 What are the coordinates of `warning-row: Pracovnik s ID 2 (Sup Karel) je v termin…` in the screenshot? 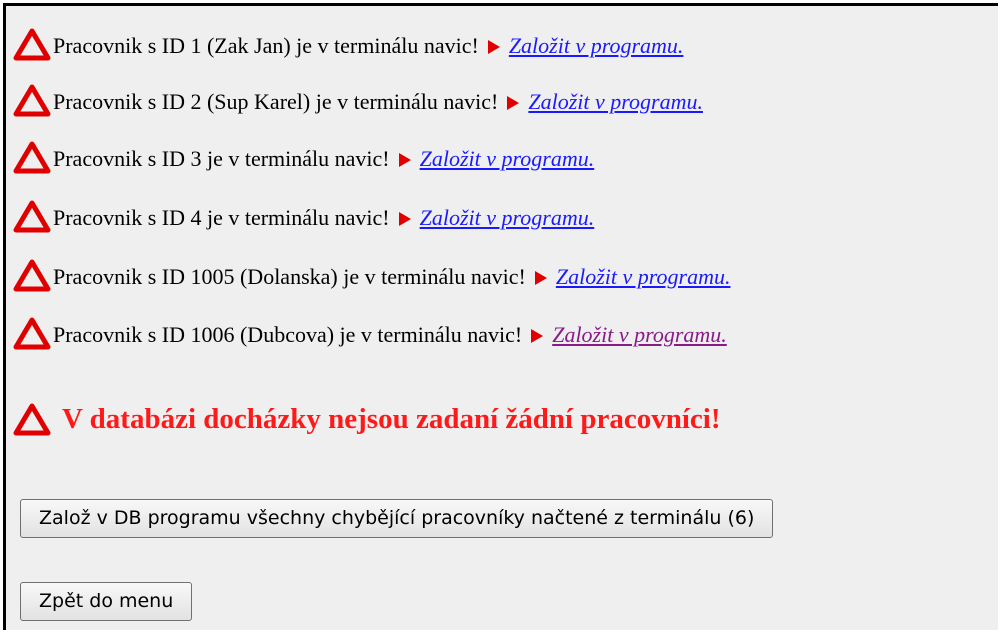 It's located at (357, 96).